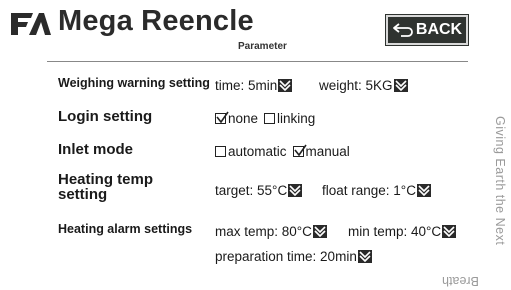 This screenshot has height=290, width=511. What do you see at coordinates (402, 30) in the screenshot?
I see `return-arrow-icon` at bounding box center [402, 30].